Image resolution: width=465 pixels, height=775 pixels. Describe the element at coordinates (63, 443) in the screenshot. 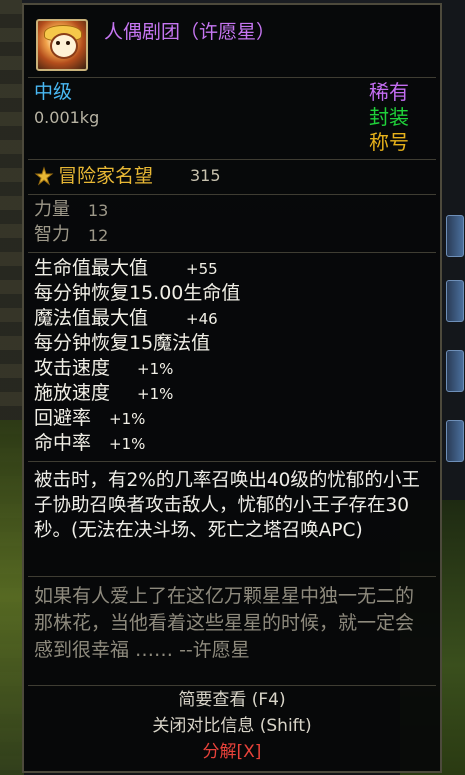

I see `bonus-label: 命中率` at that location.